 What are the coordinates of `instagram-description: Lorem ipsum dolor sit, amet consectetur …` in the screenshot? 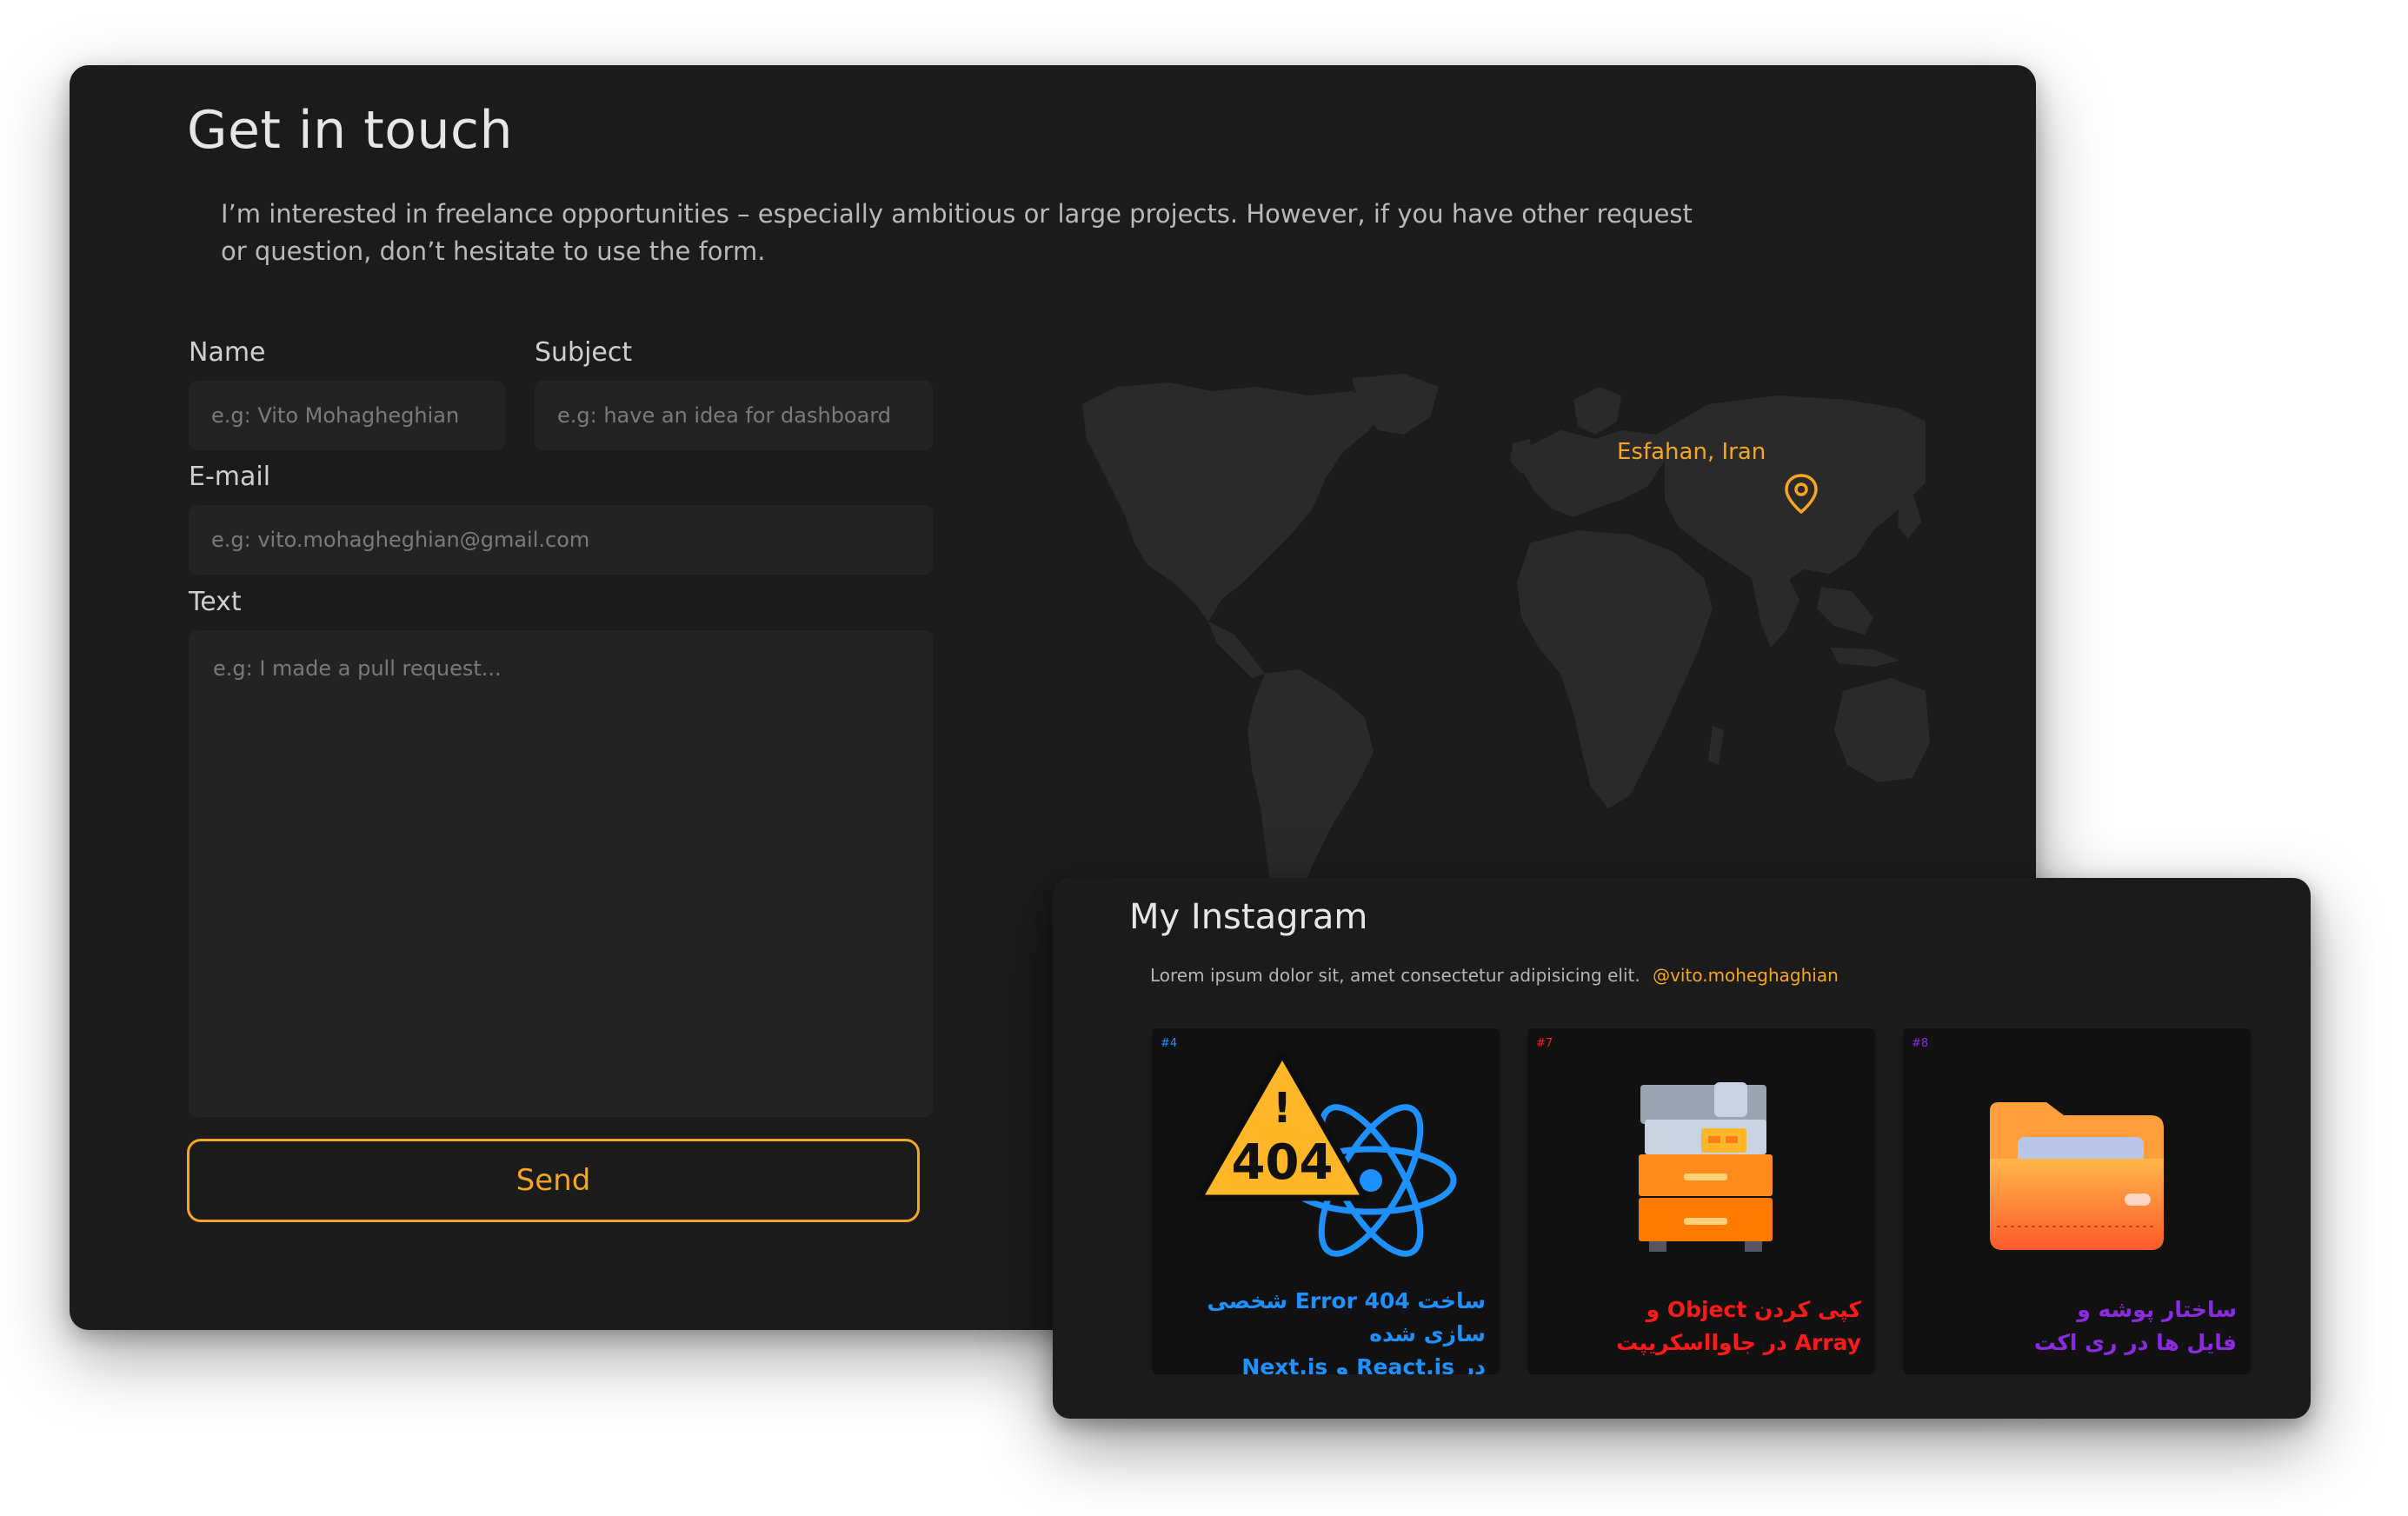 It's located at (1494, 975).